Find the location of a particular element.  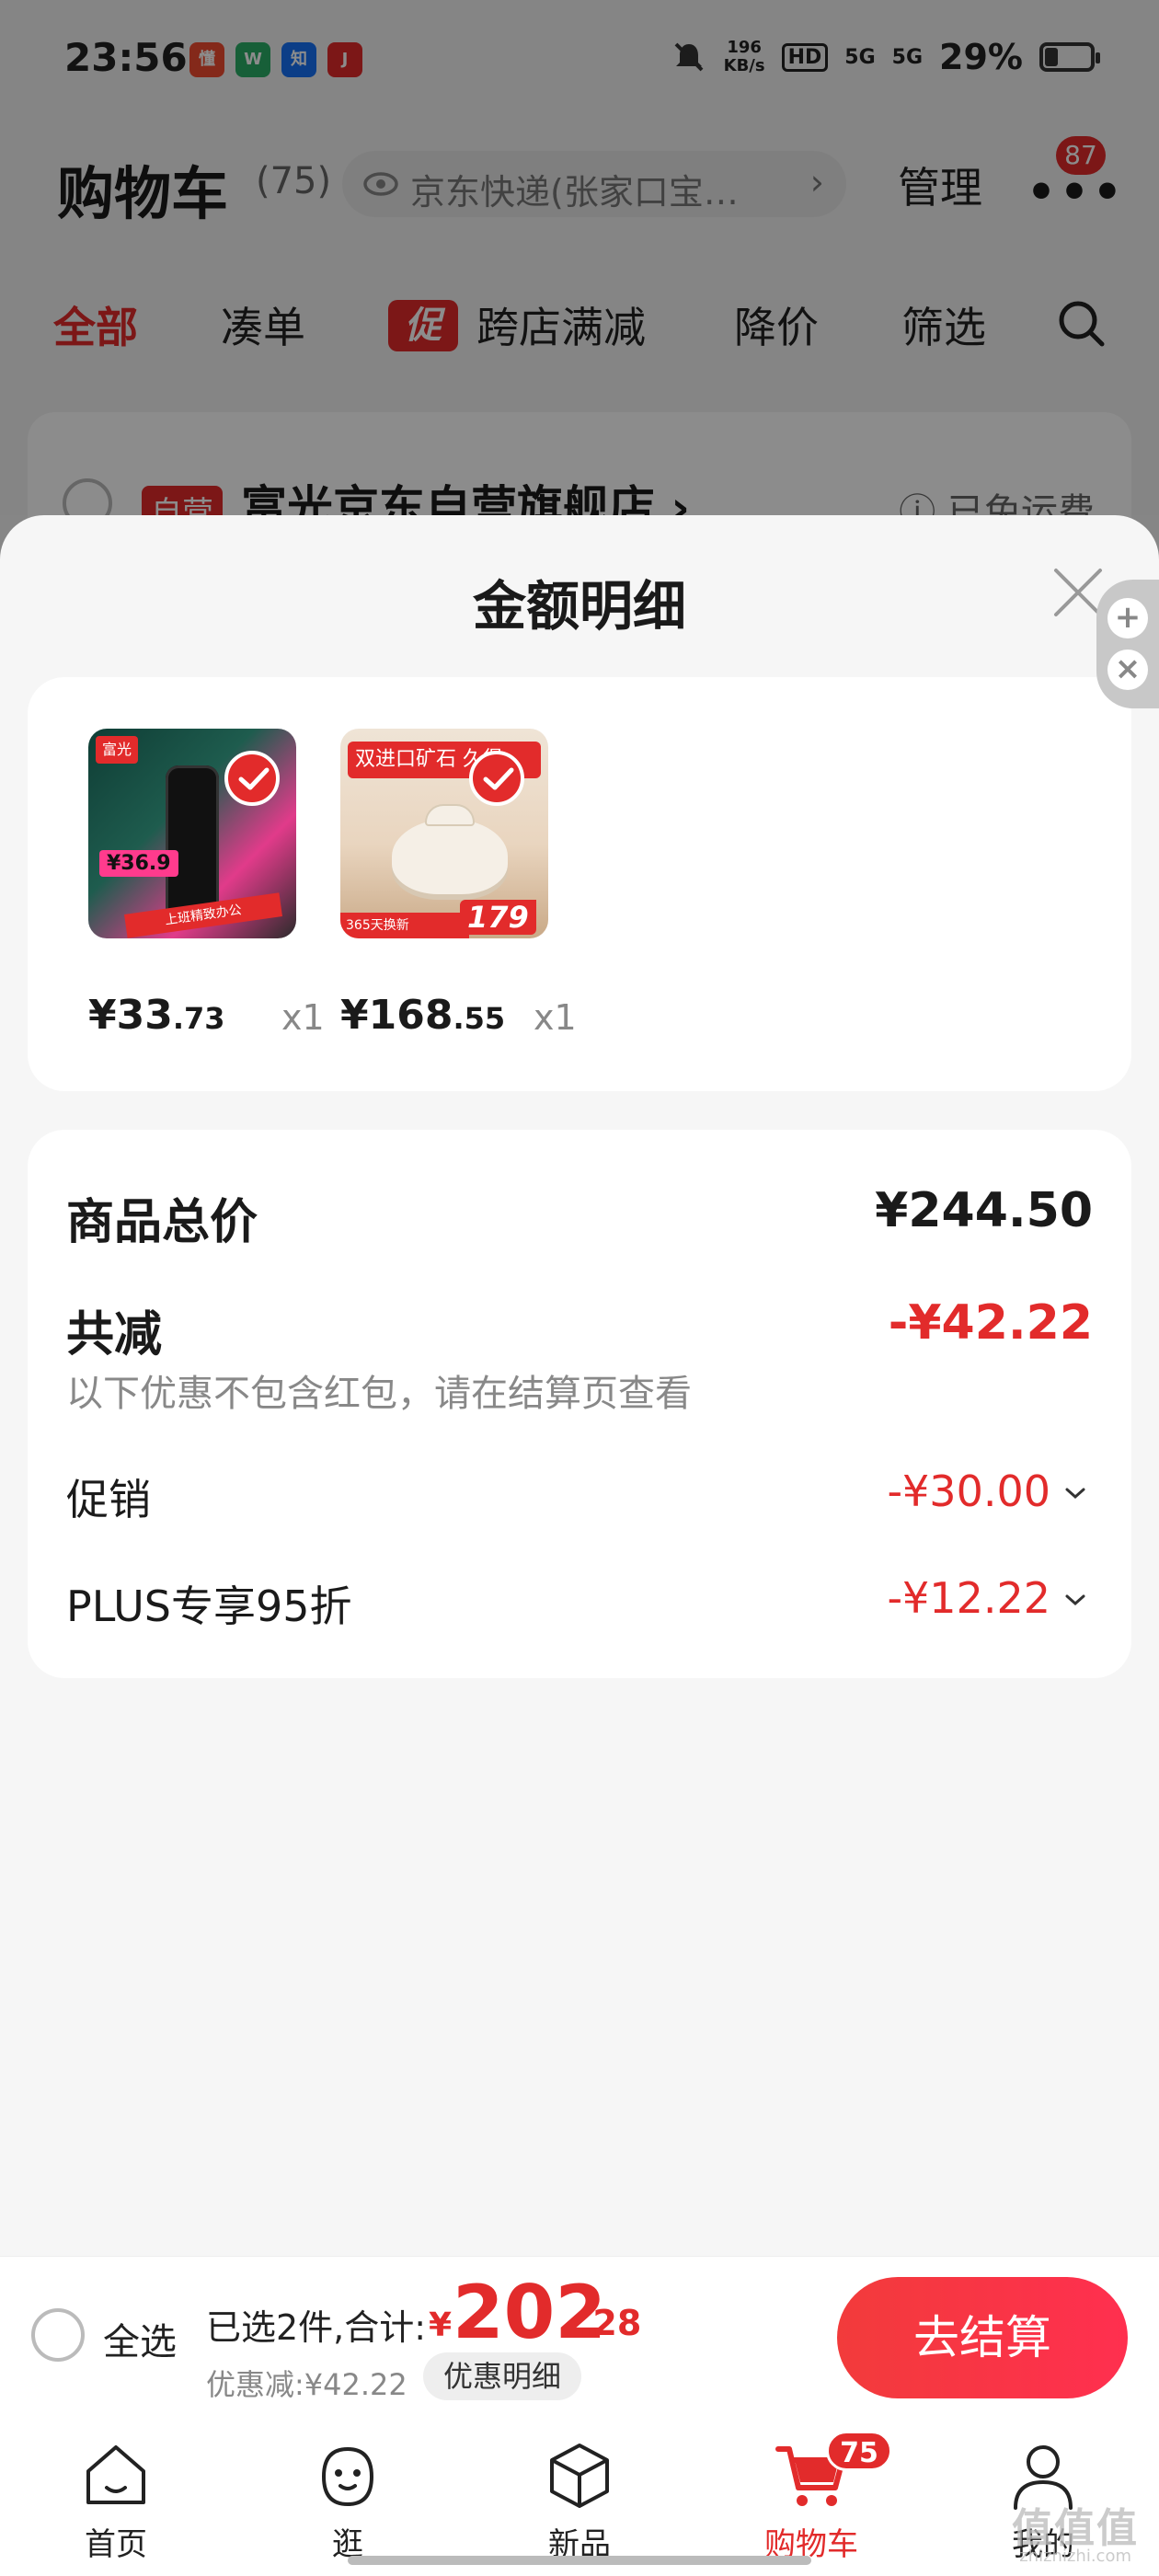

tab-home: 首页 is located at coordinates (115, 2500).